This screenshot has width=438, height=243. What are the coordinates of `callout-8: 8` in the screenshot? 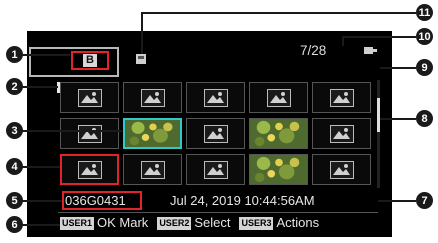 It's located at (424, 118).